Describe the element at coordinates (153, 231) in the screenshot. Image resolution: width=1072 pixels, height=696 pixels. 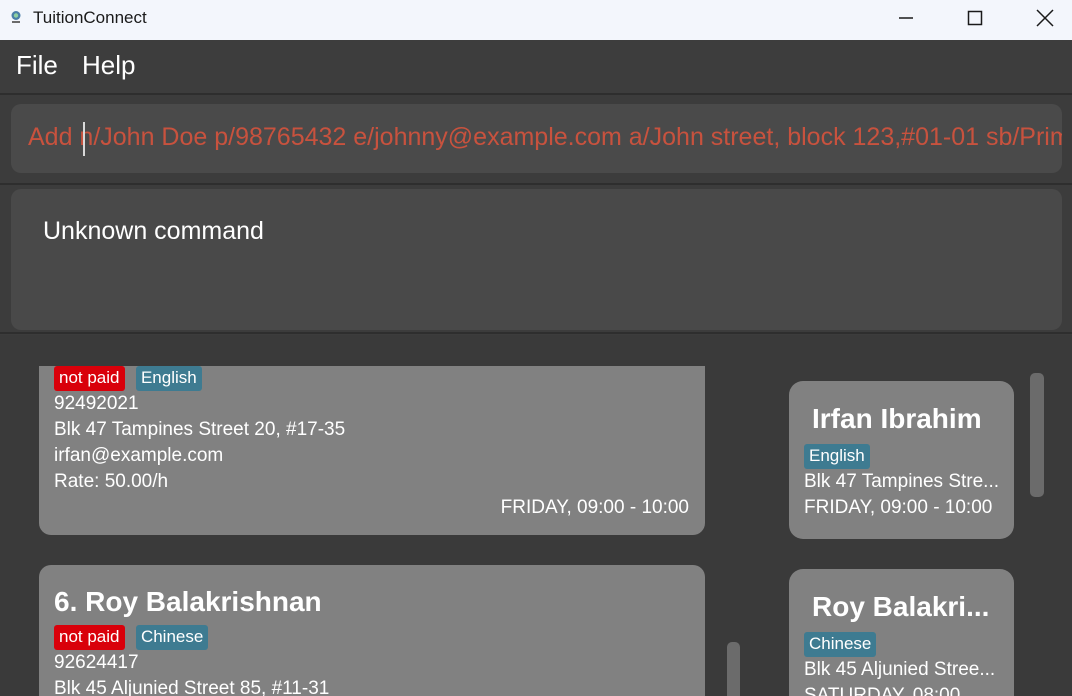
I see `result-message: Unknown command` at that location.